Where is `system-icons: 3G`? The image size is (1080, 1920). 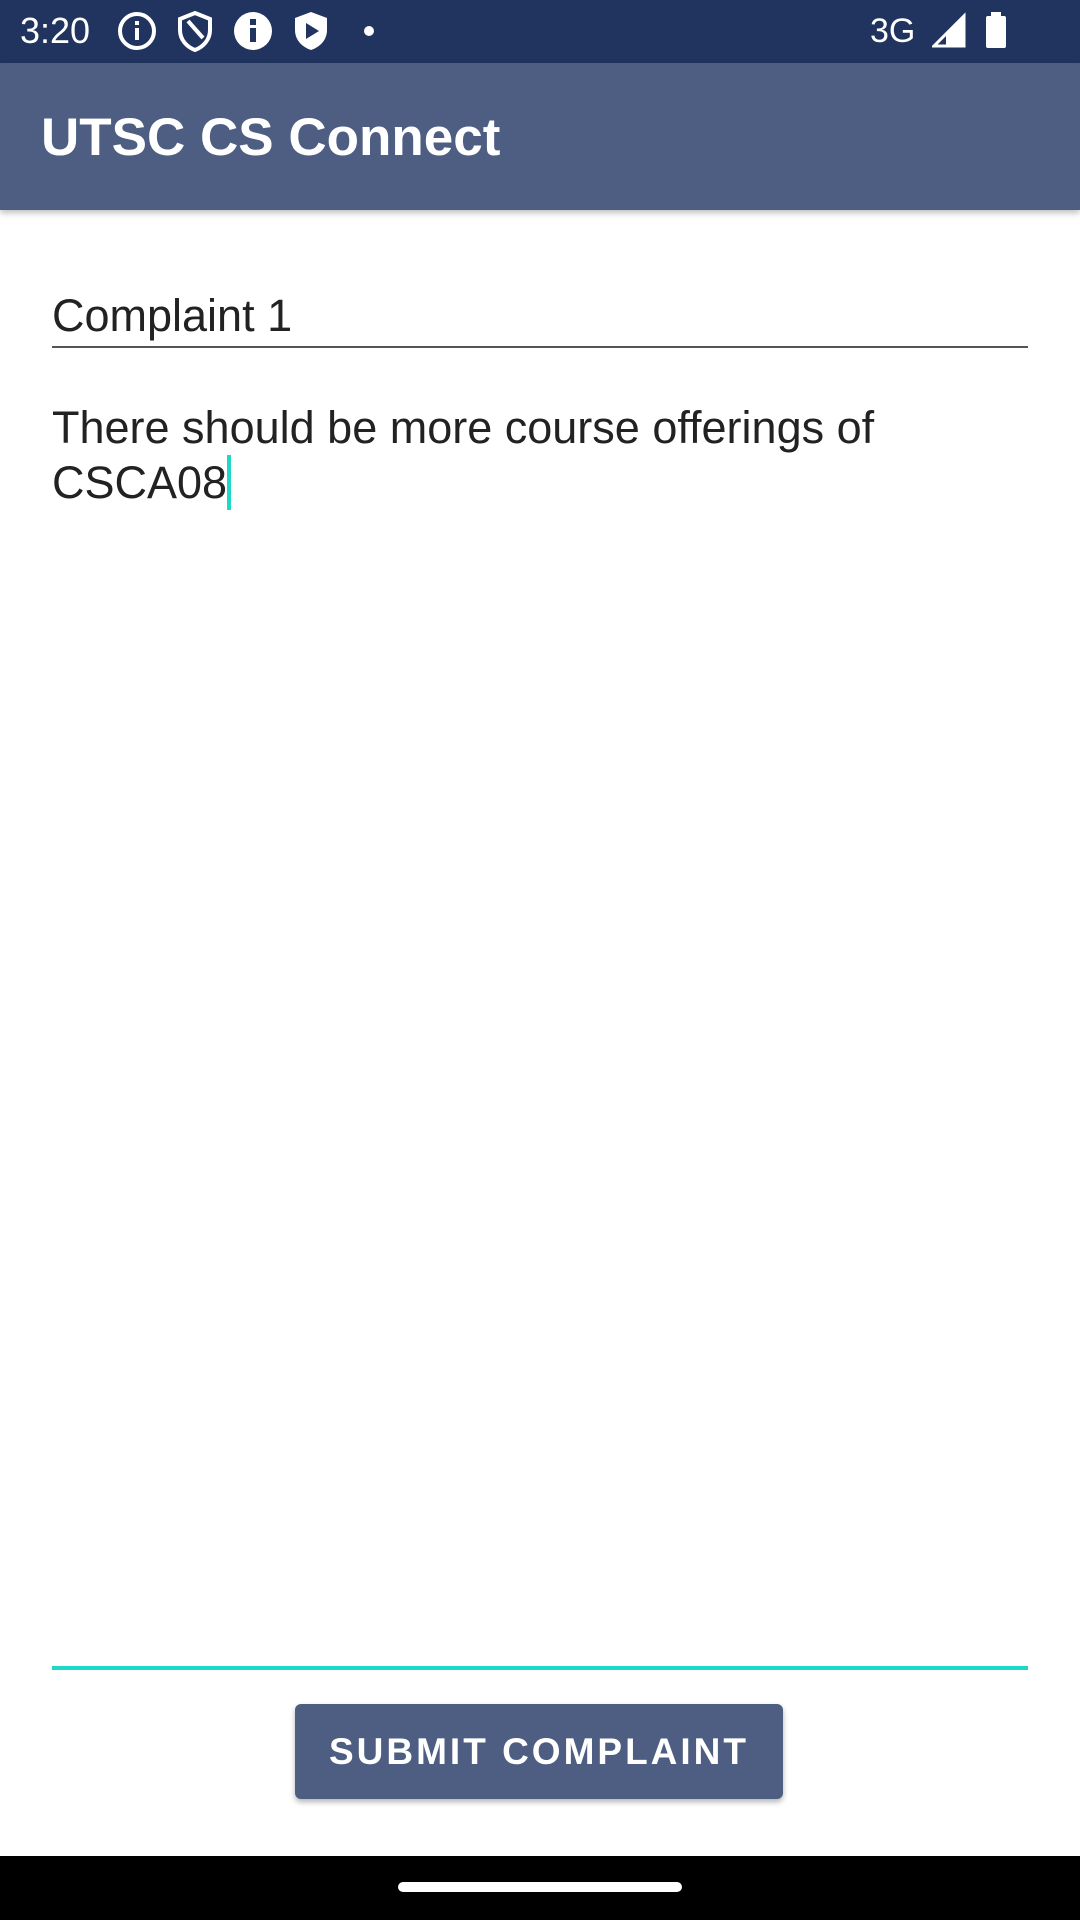 system-icons: 3G is located at coordinates (975, 31).